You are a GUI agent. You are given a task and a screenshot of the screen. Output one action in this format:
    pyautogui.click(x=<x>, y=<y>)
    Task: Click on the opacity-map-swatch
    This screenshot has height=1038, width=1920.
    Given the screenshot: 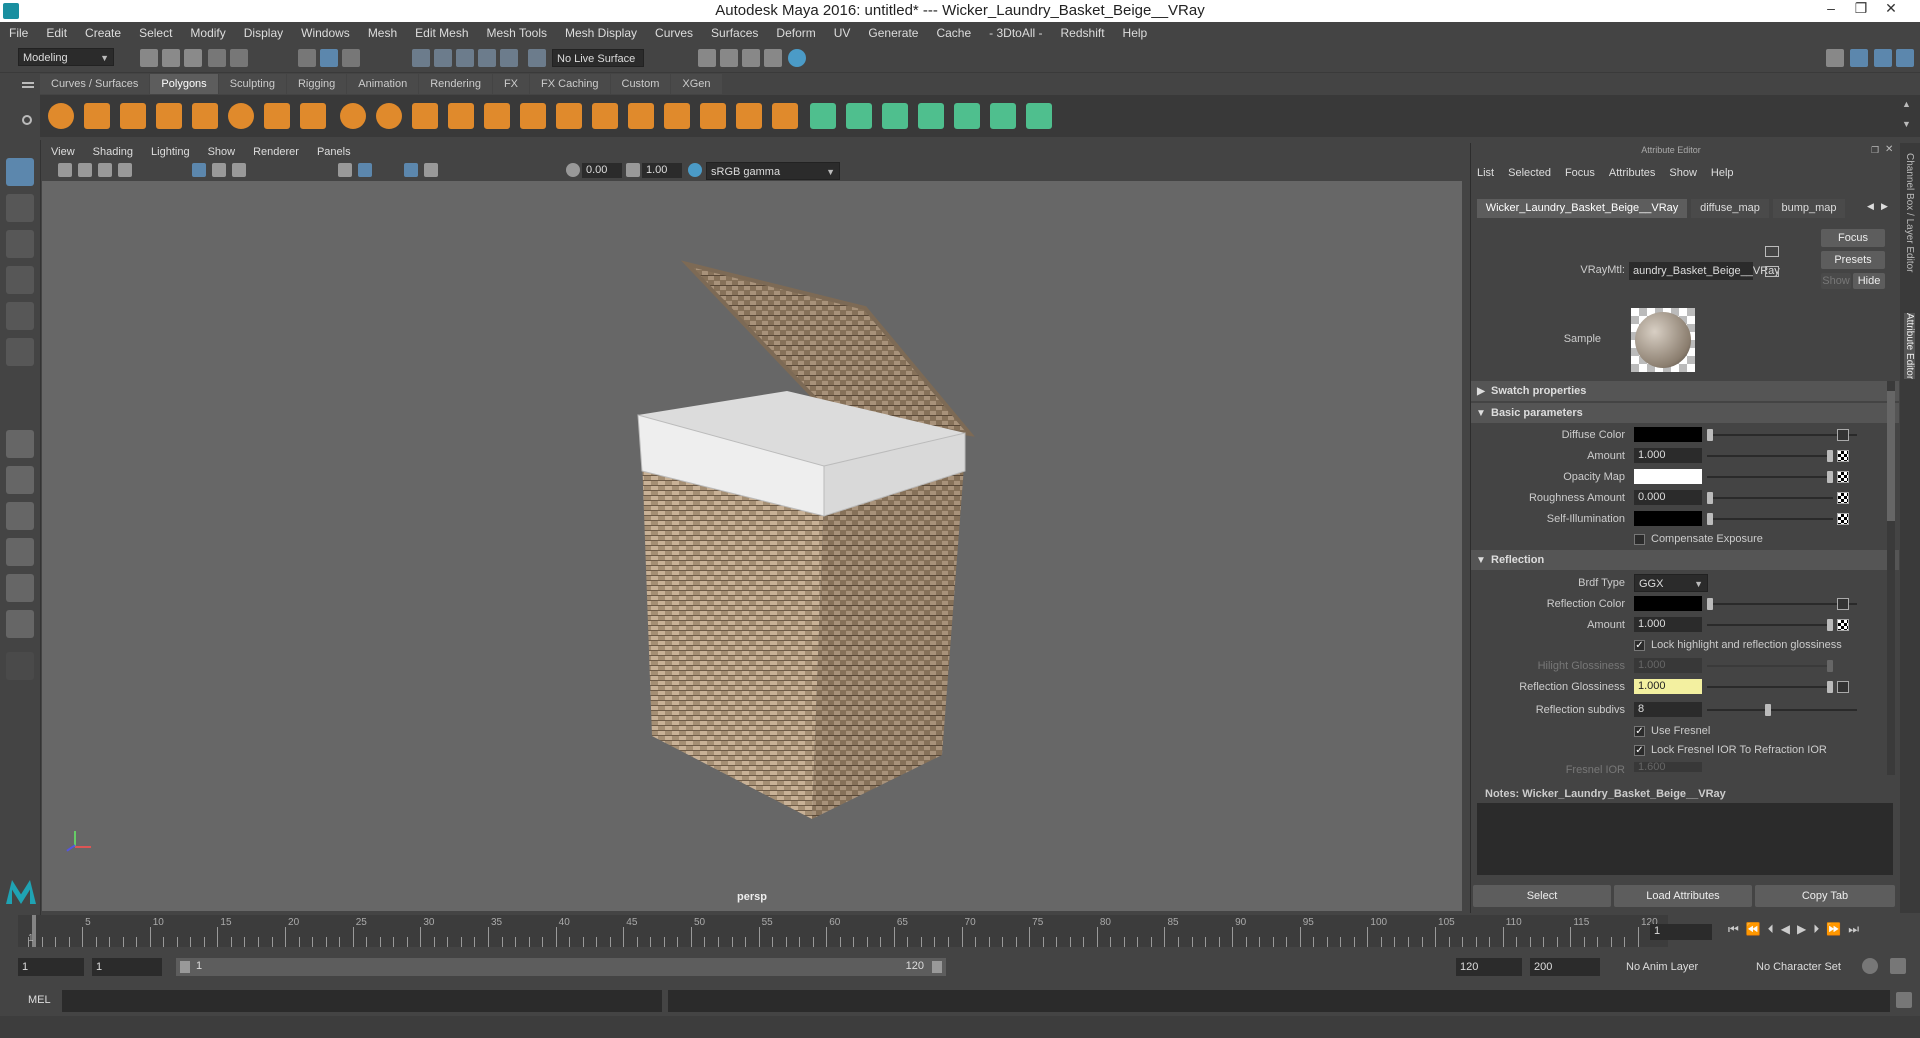 What is the action you would take?
    pyautogui.click(x=1668, y=476)
    